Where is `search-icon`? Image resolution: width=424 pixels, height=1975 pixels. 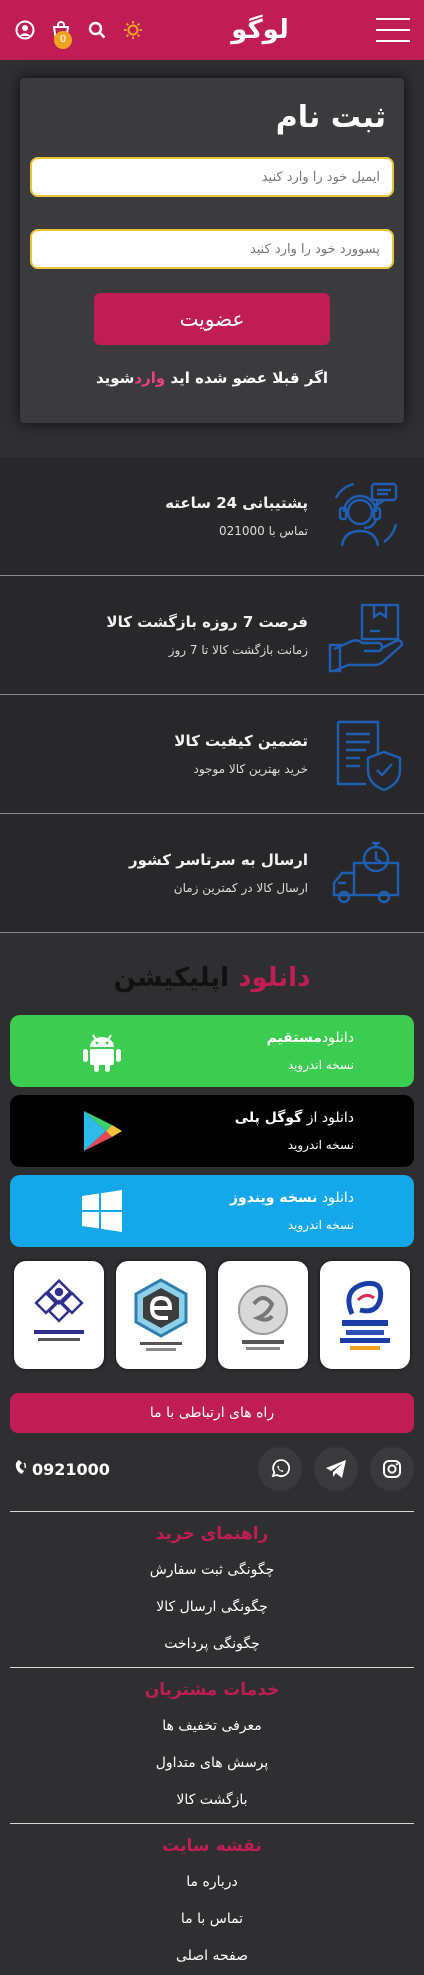 search-icon is located at coordinates (97, 30).